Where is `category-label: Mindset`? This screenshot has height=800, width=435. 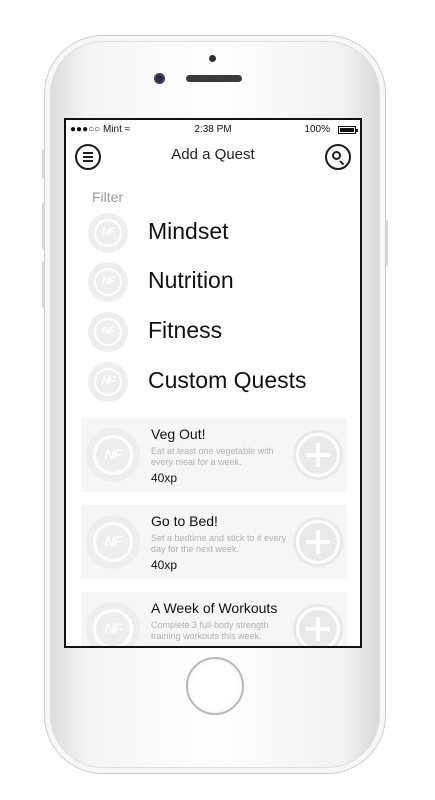
category-label: Mindset is located at coordinates (188, 231).